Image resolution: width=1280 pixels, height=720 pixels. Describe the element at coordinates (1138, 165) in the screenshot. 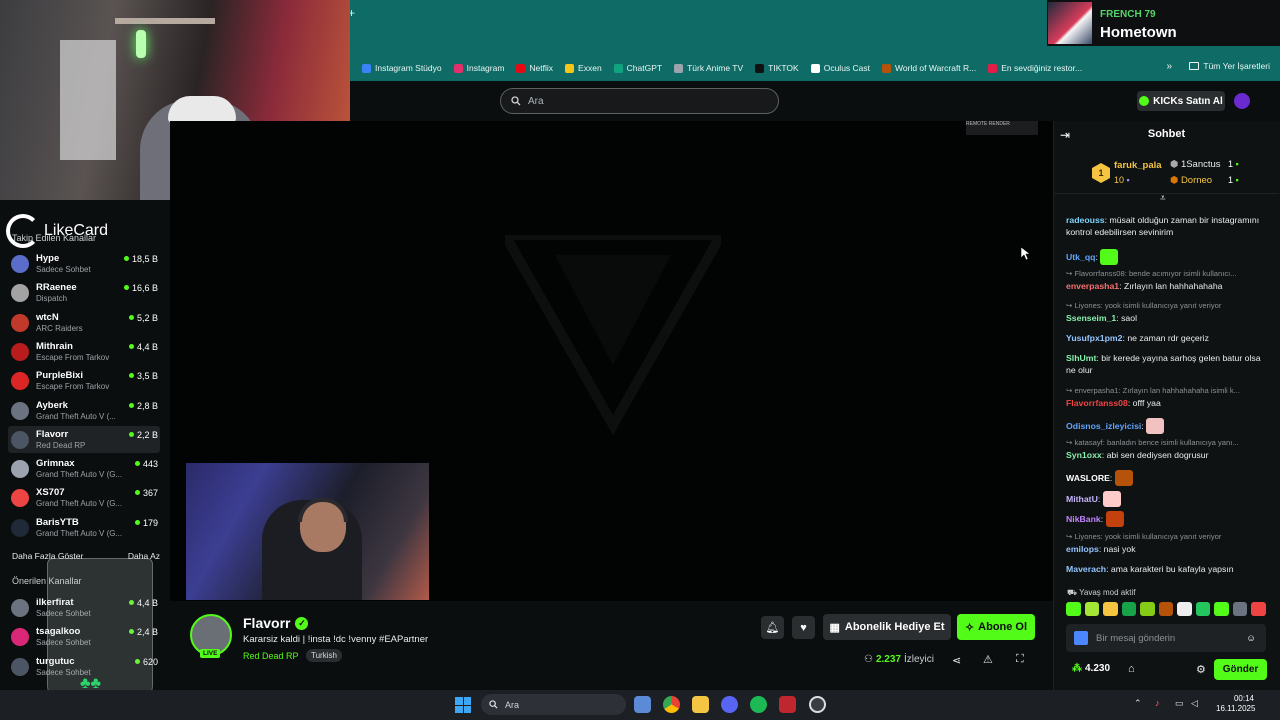

I see `top-gifter-name: faruk_pala` at that location.